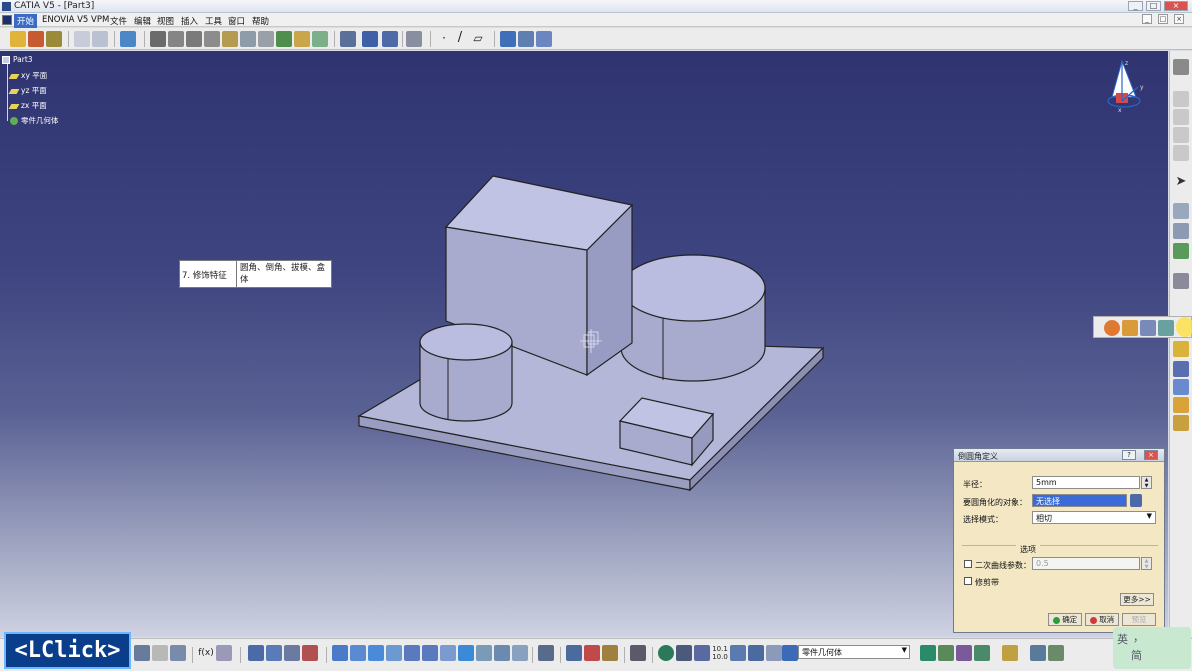 This screenshot has height=671, width=1192. I want to click on zoom-out-icon, so click(430, 653).